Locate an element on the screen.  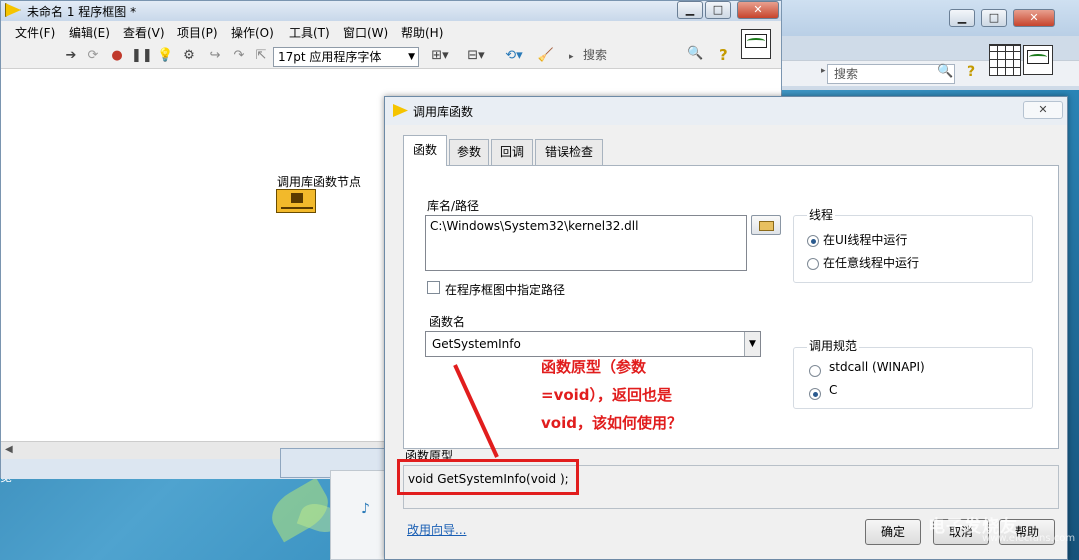
bg-close-button: ✕ is located at coordinates (1034, 18).